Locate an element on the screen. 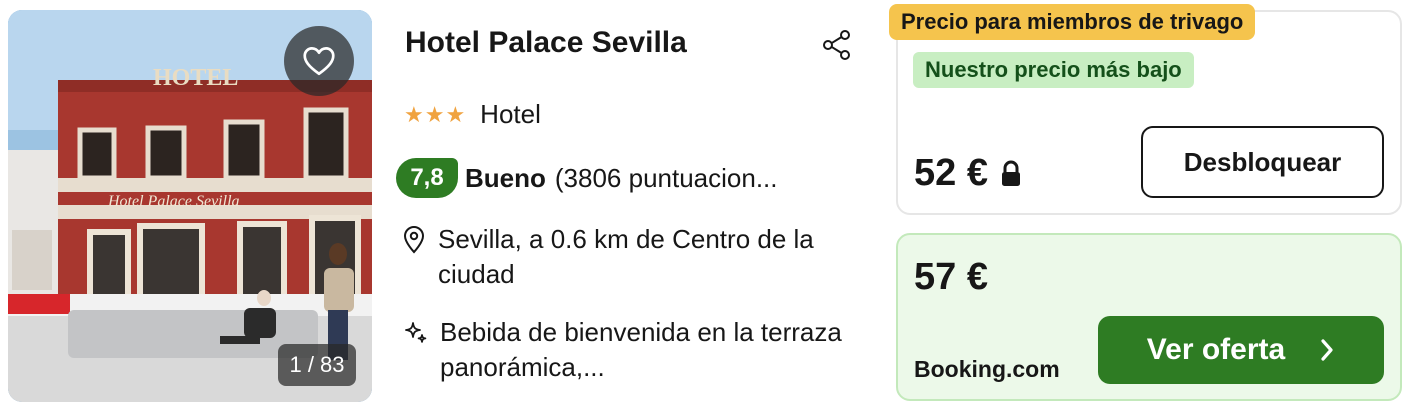 Image resolution: width=1414 pixels, height=418 pixels. location-info: Sevilla, a 0.6 km de Centro de la ciudad is located at coordinates (632, 257).